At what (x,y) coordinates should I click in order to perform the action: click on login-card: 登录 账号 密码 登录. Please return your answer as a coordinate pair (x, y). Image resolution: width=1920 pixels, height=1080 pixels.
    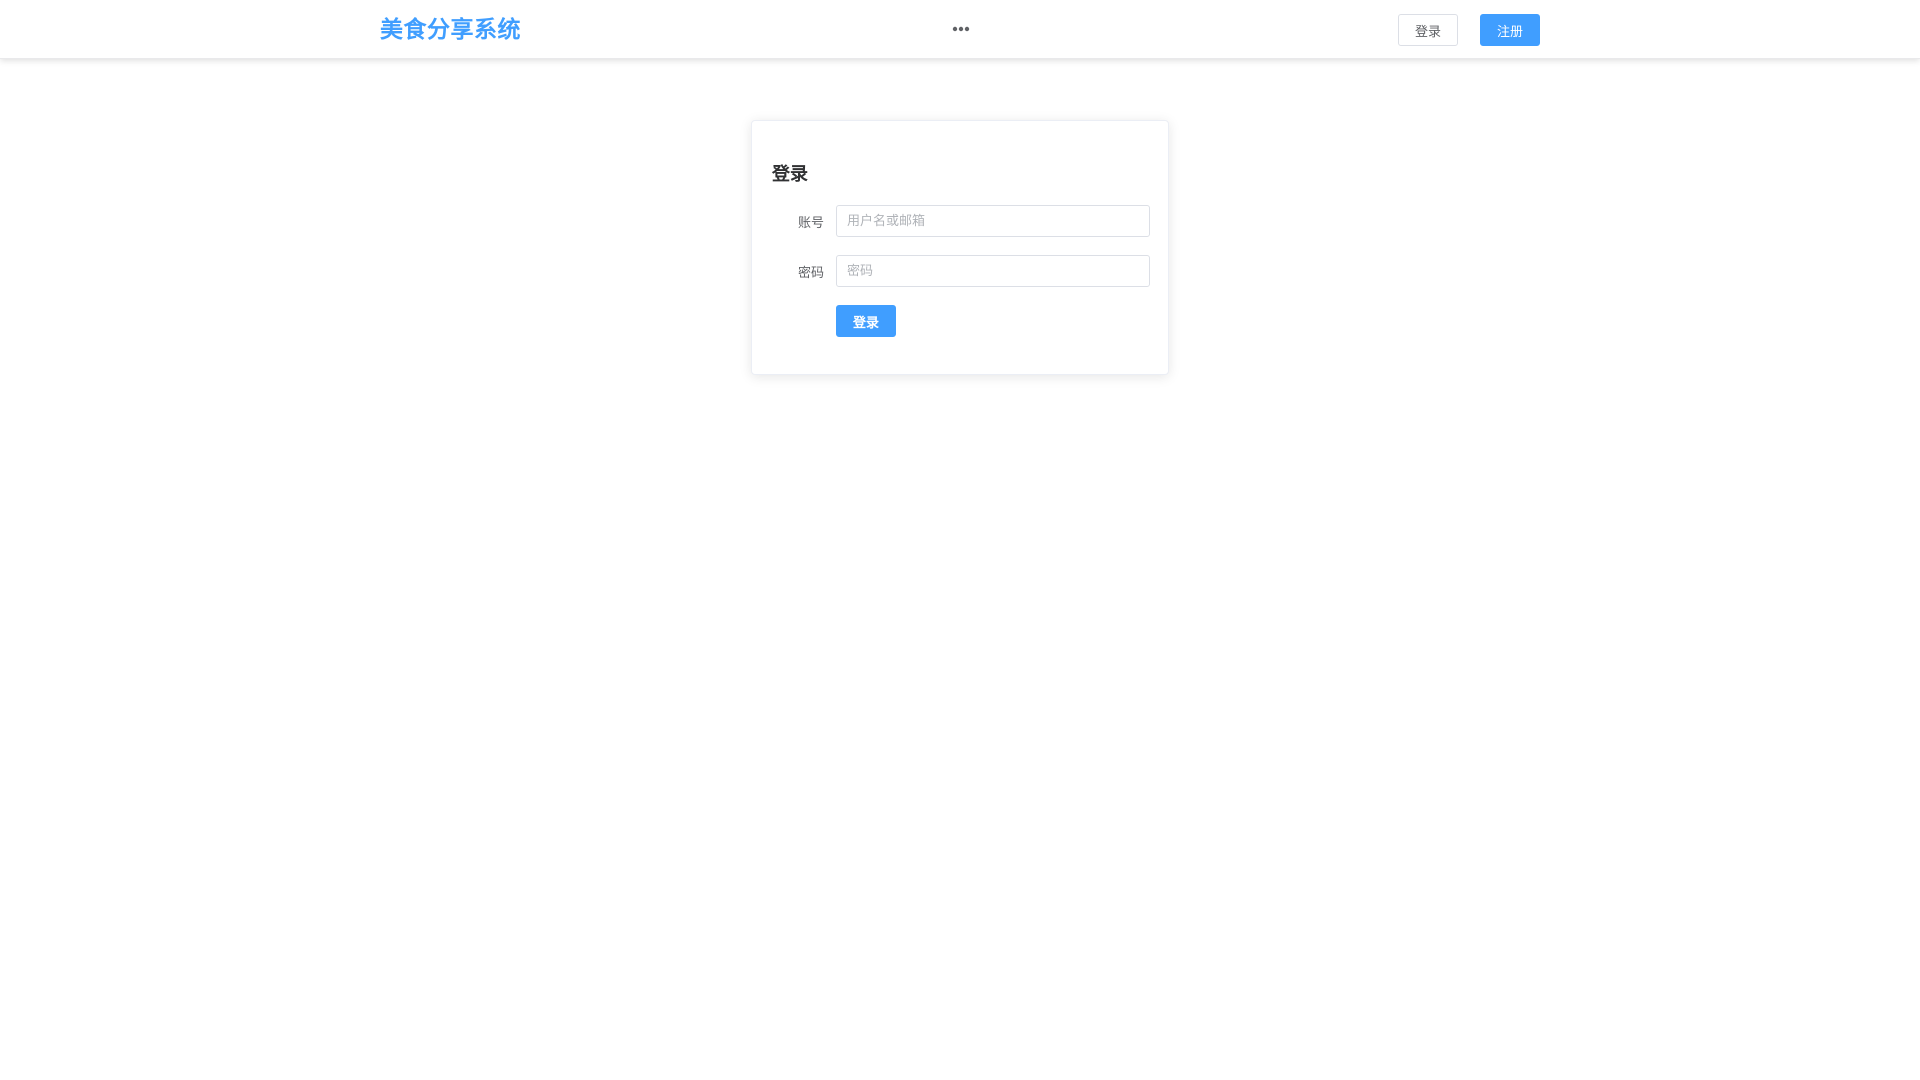
    Looking at the image, I should click on (960, 247).